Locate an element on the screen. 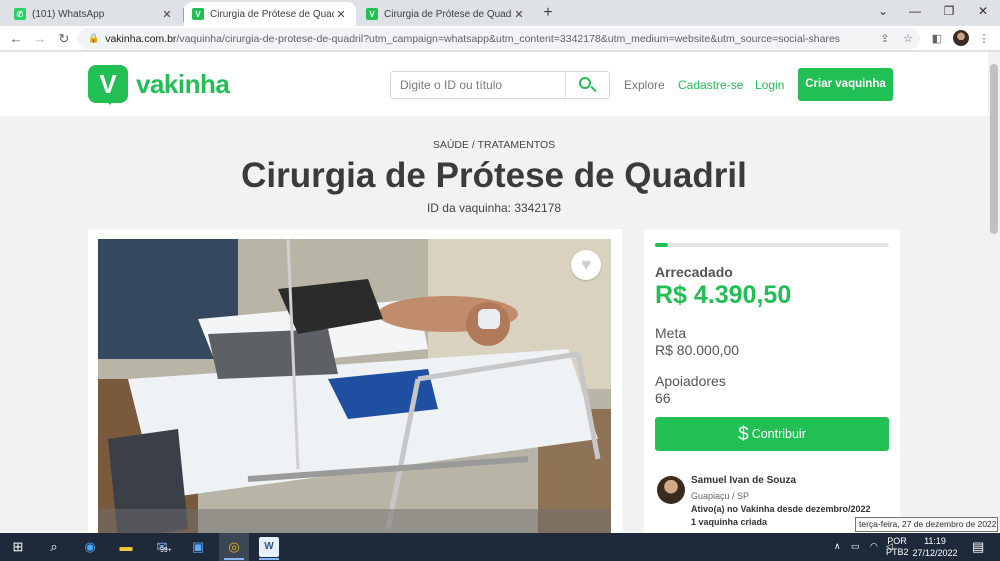 Image resolution: width=1000 pixels, height=561 pixels. vakinha-logo: V vakinha is located at coordinates (159, 85).